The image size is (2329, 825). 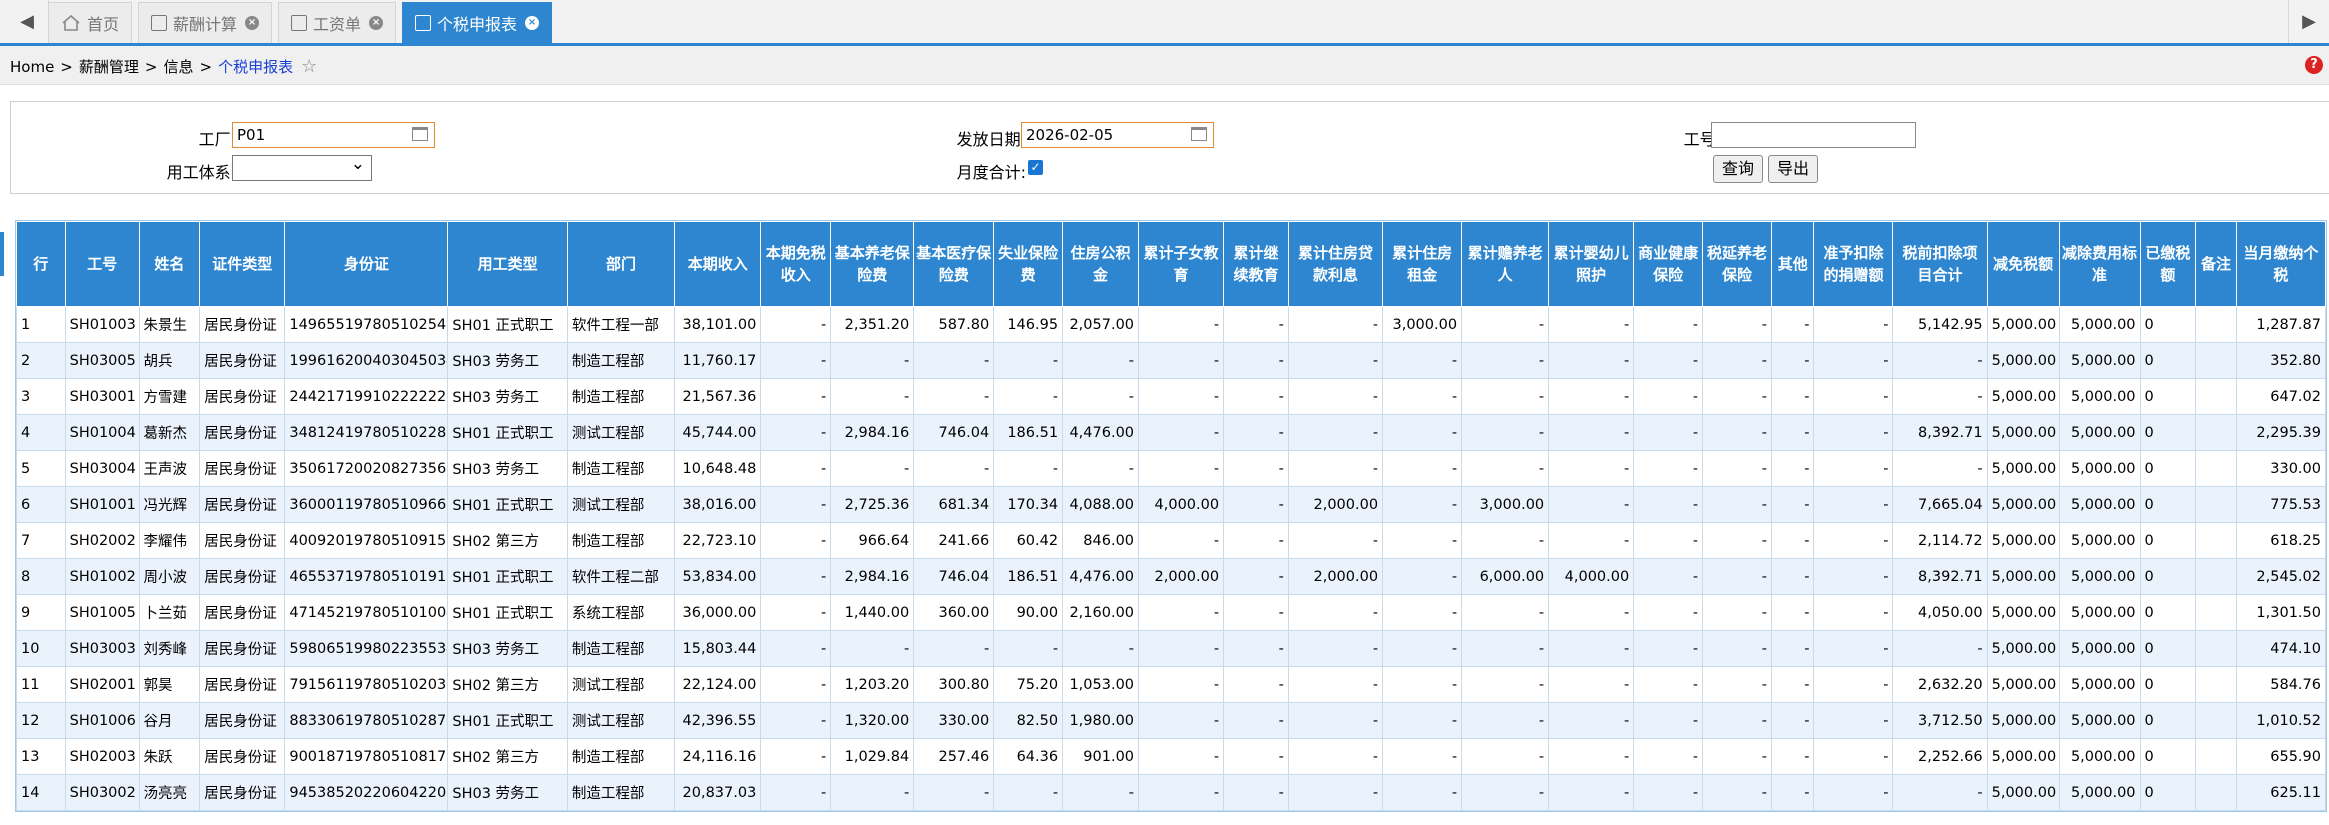 What do you see at coordinates (1737, 264) in the screenshot?
I see `column-header: 税延养老保险` at bounding box center [1737, 264].